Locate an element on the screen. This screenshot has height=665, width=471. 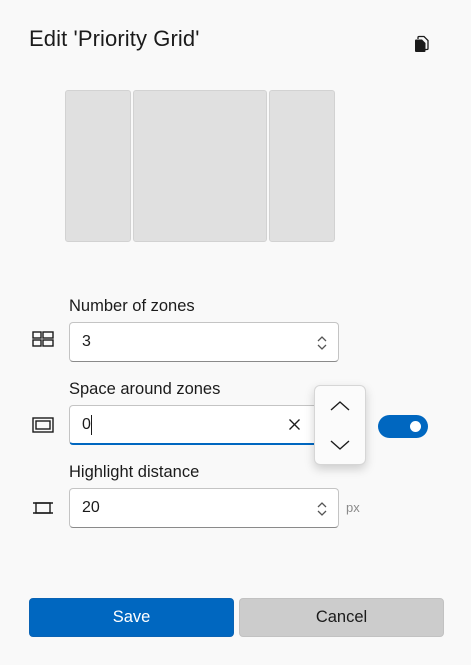
space-number-box: 0 is located at coordinates (194, 425).